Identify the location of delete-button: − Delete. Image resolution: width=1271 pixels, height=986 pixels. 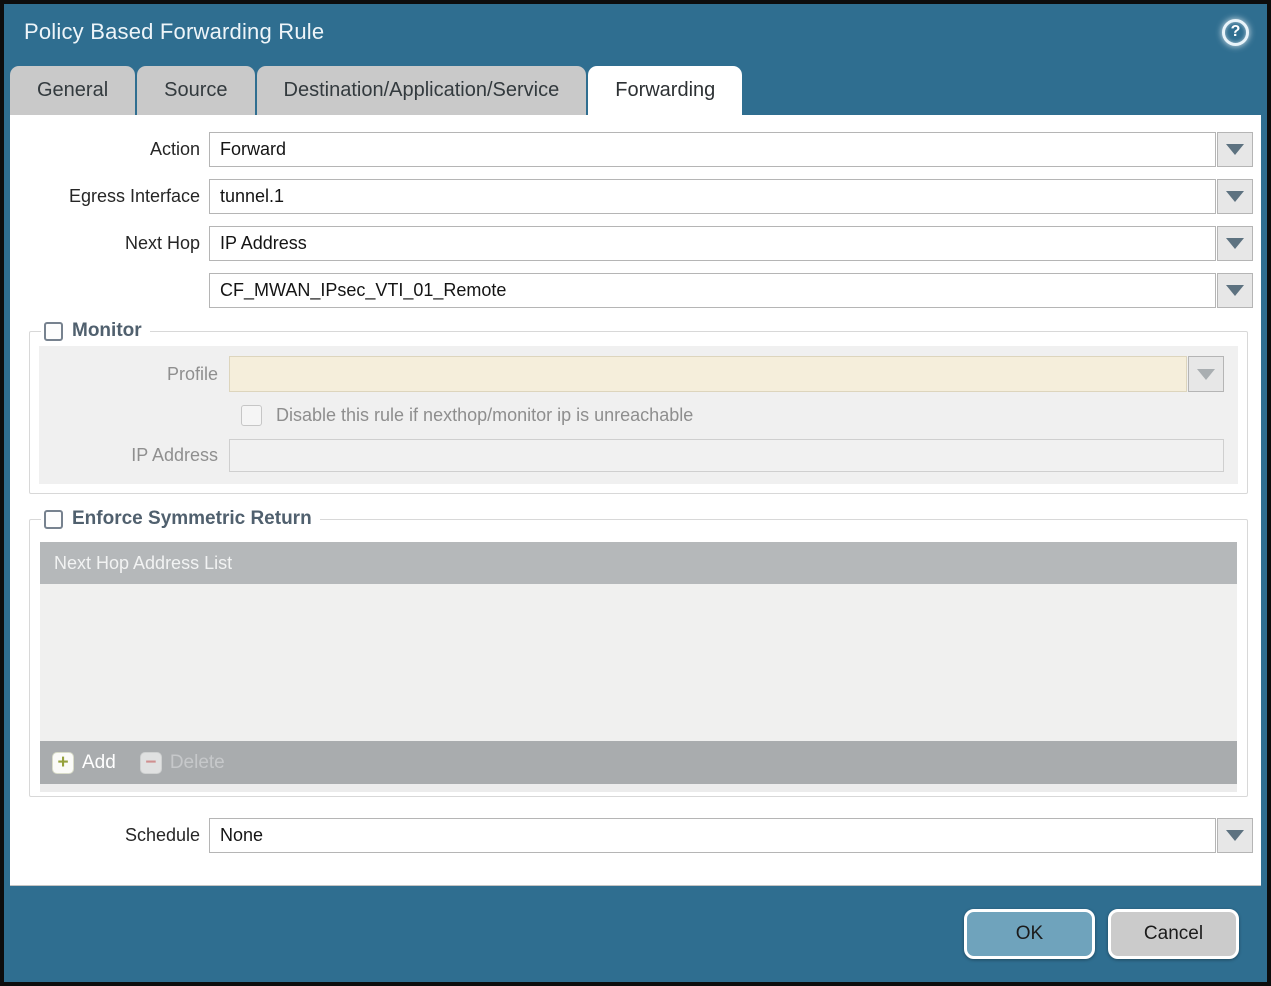
(182, 762).